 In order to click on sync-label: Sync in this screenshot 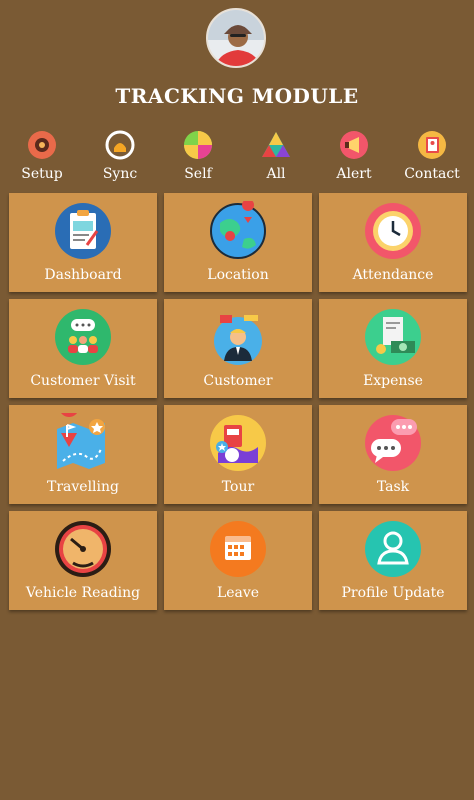, I will do `click(120, 174)`.